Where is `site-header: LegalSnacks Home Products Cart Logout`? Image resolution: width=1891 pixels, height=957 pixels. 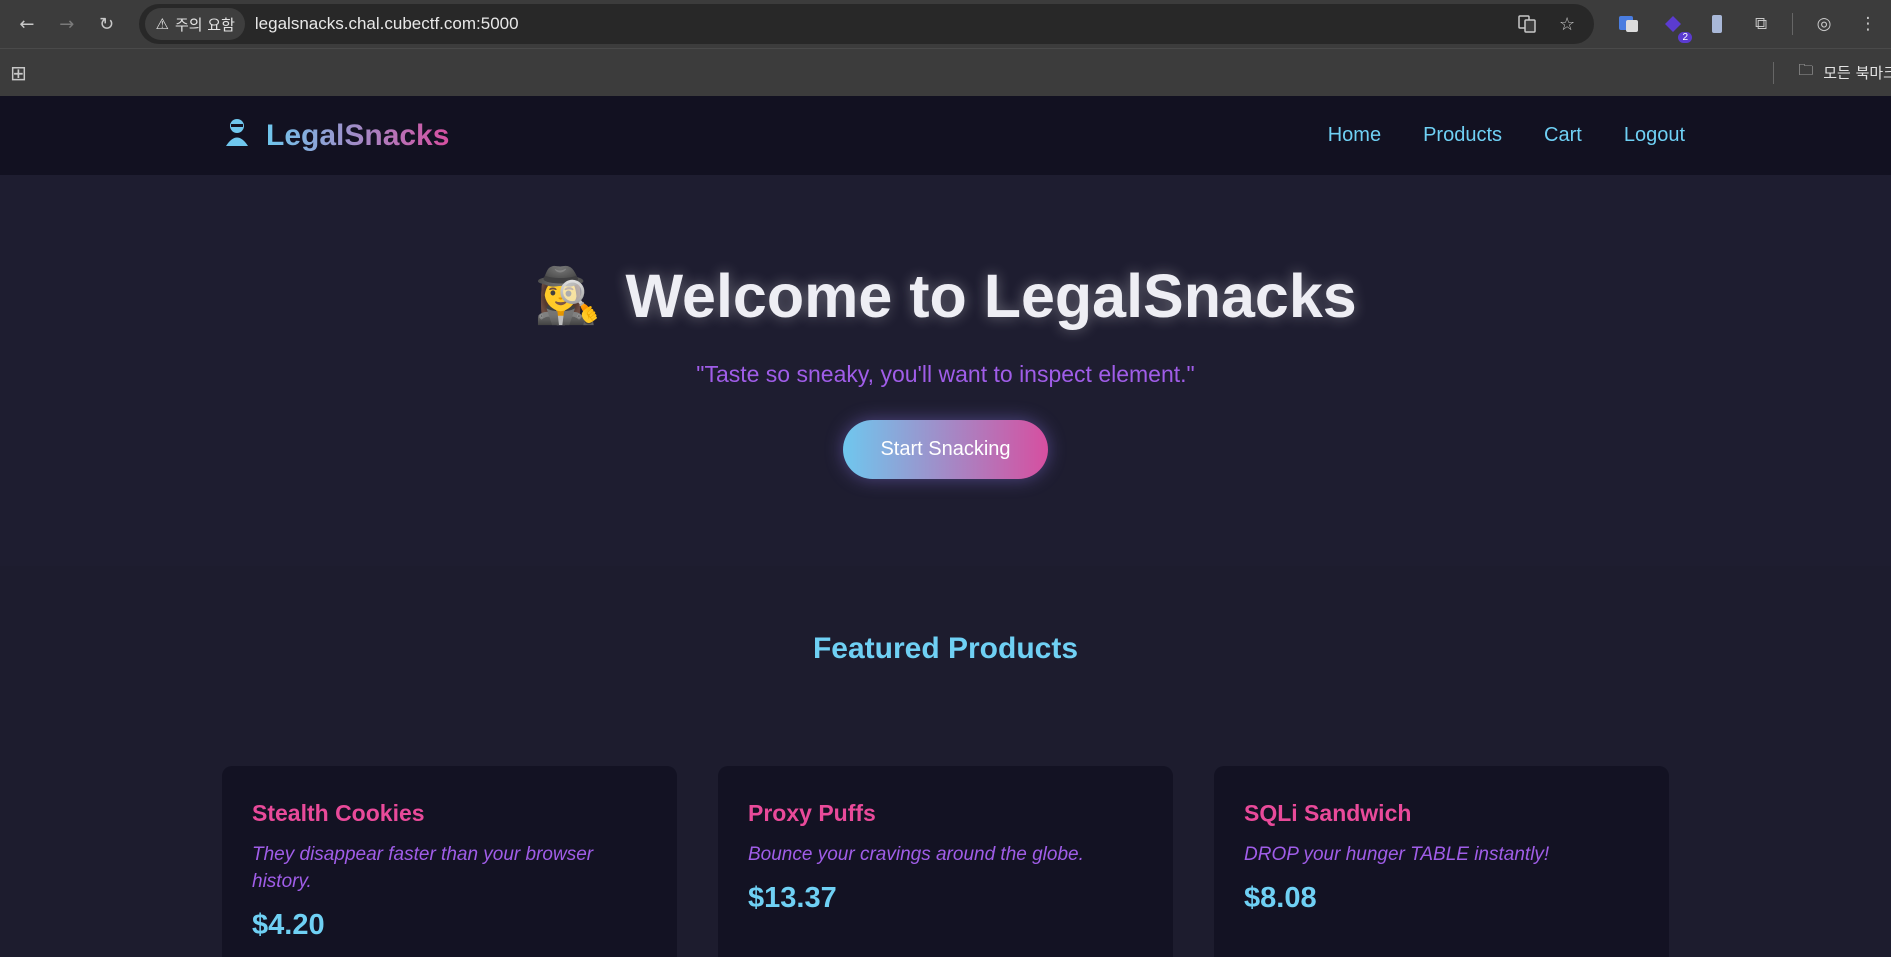 site-header: LegalSnacks Home Products Cart Logout is located at coordinates (945, 135).